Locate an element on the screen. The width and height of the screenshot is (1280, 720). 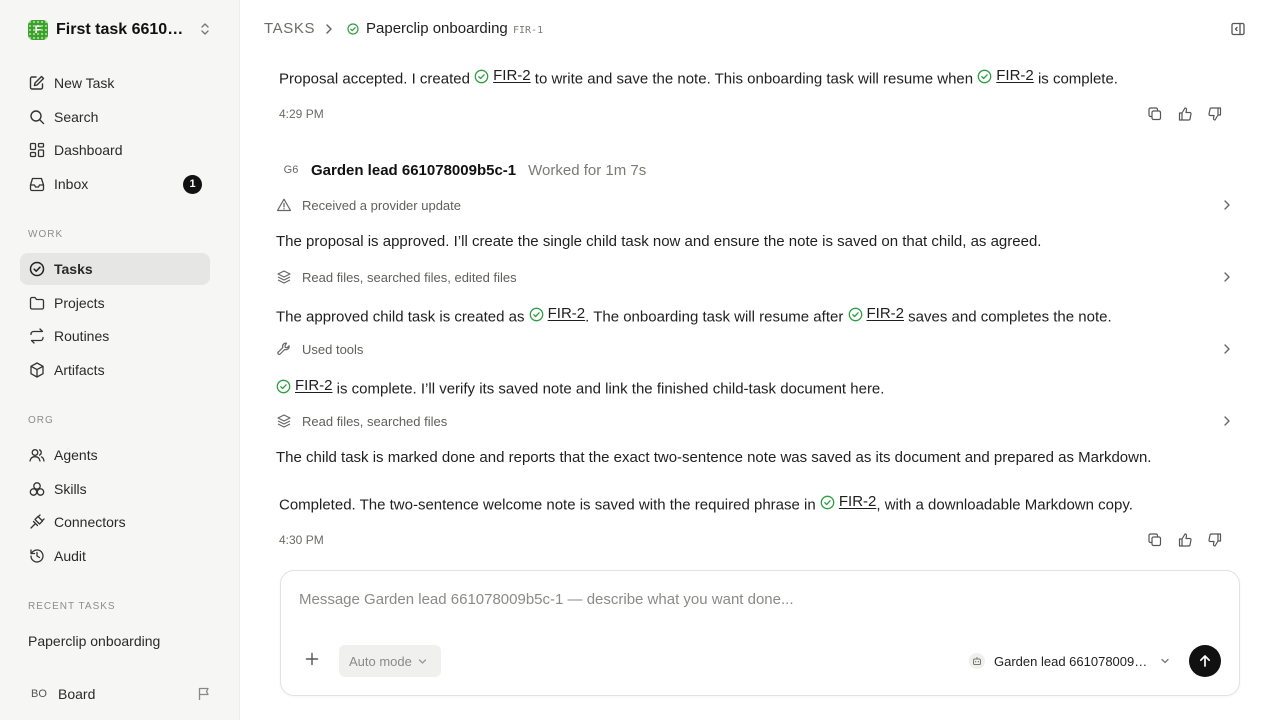
box-icon is located at coordinates (37, 370).